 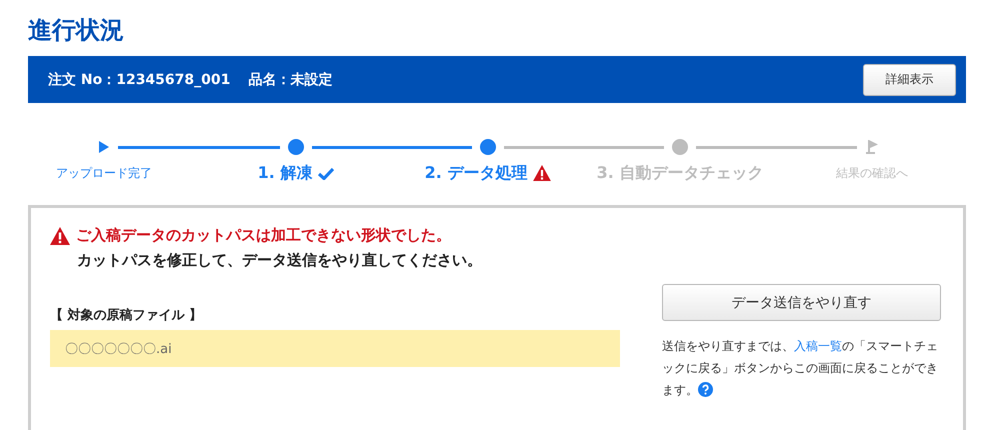 I want to click on order-number: 注文 No：12345678_001, so click(x=139, y=79).